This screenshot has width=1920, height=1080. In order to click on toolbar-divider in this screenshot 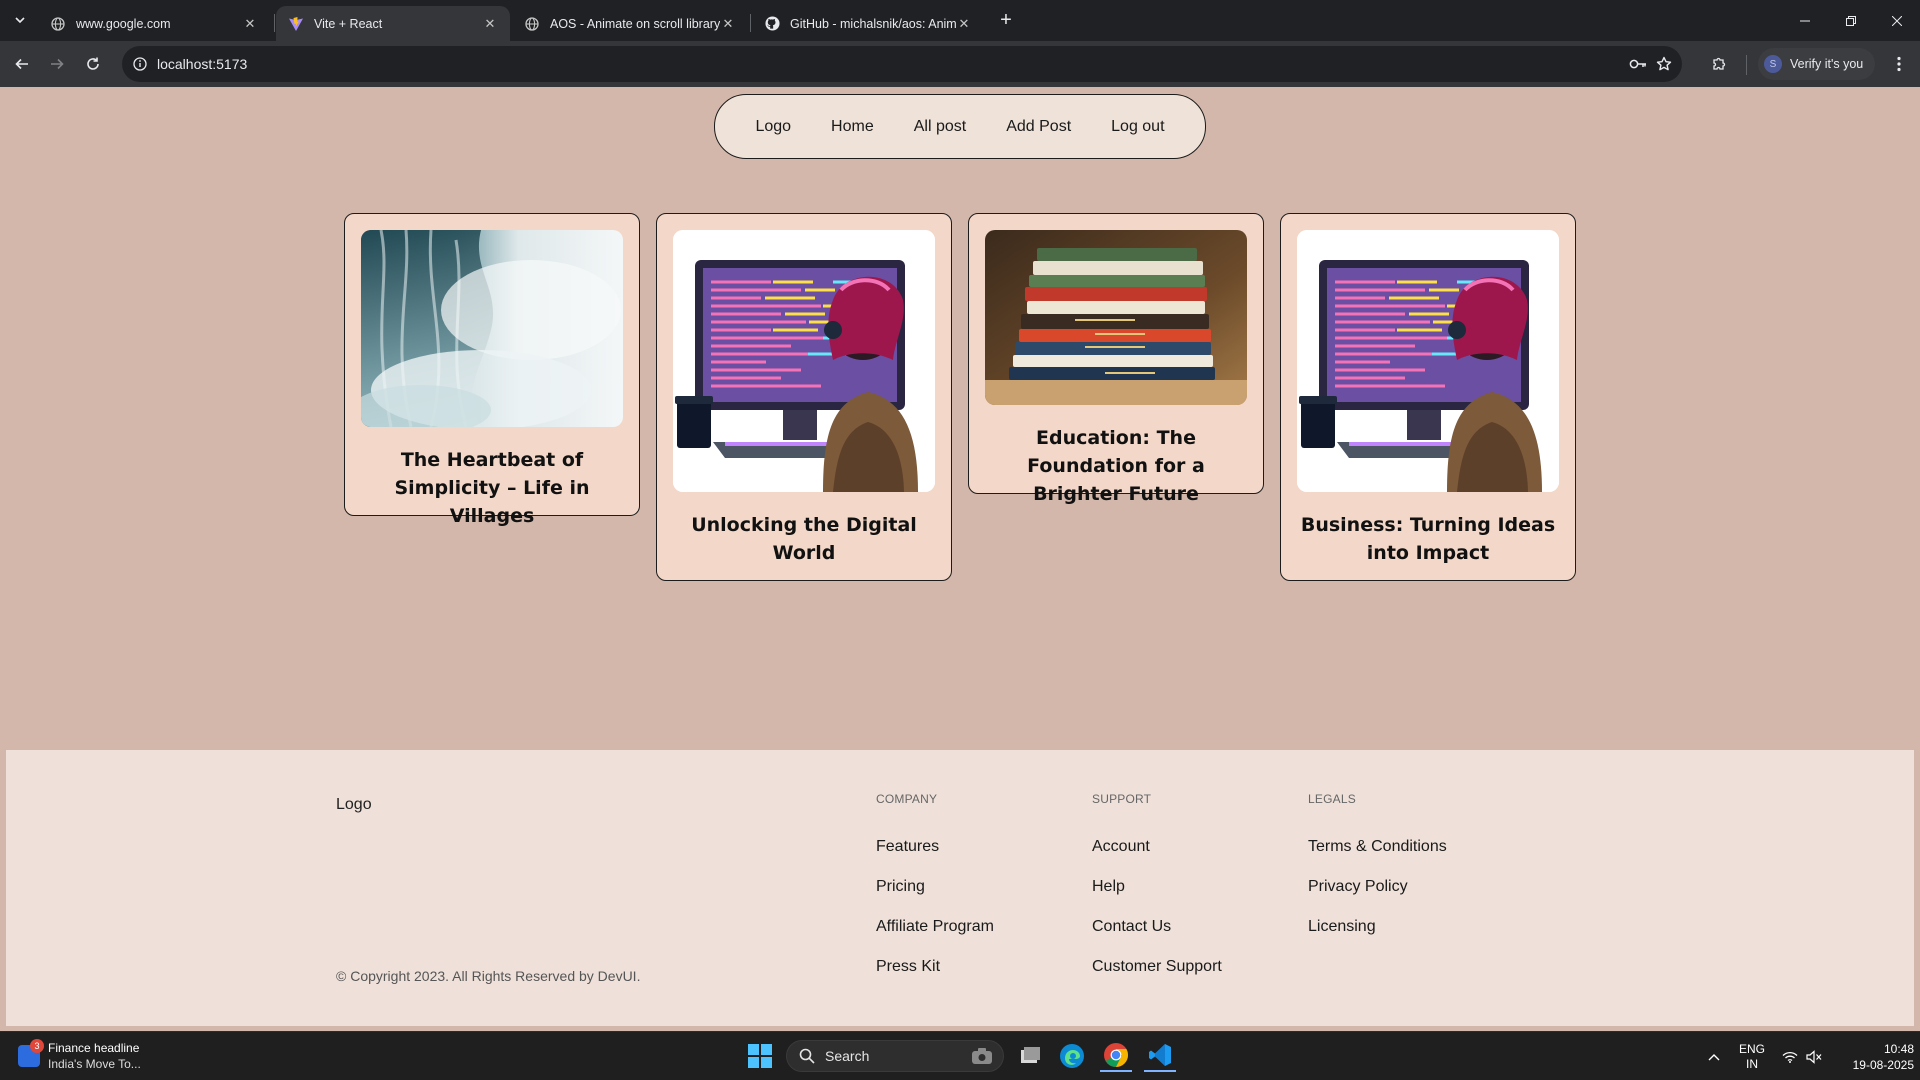, I will do `click(1746, 65)`.